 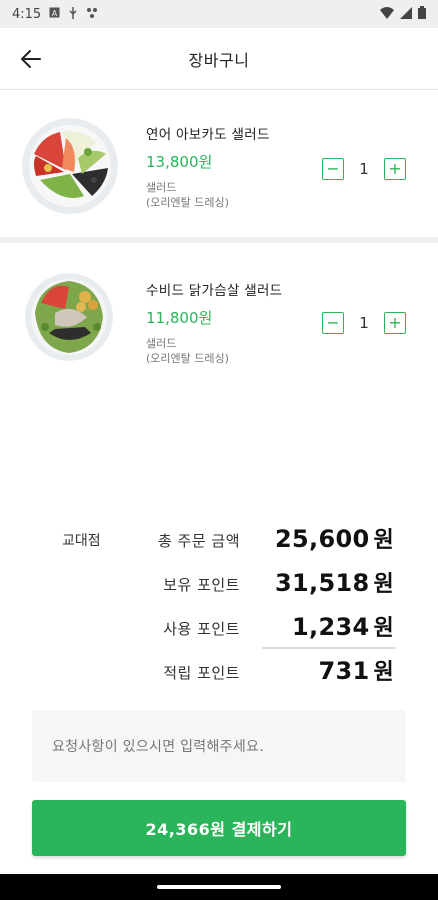 I want to click on cart-item-info: 수비드 닭가슴살 샐러드 11,800원 샐러드 (오리엔탈 드레싱), so click(x=214, y=322).